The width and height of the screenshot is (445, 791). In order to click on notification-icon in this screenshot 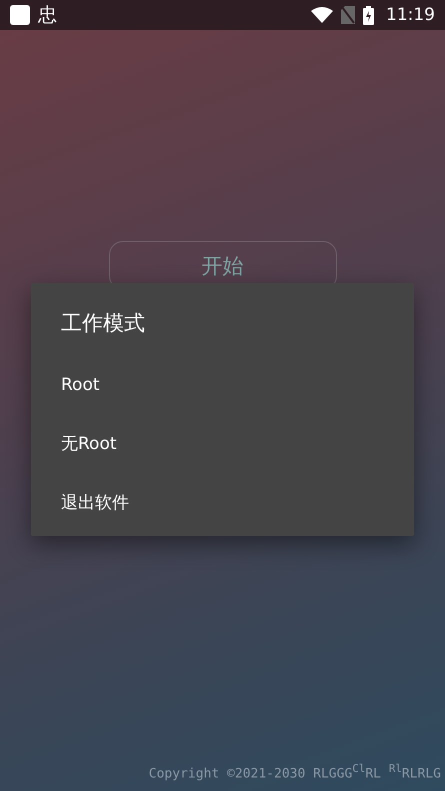, I will do `click(20, 15)`.